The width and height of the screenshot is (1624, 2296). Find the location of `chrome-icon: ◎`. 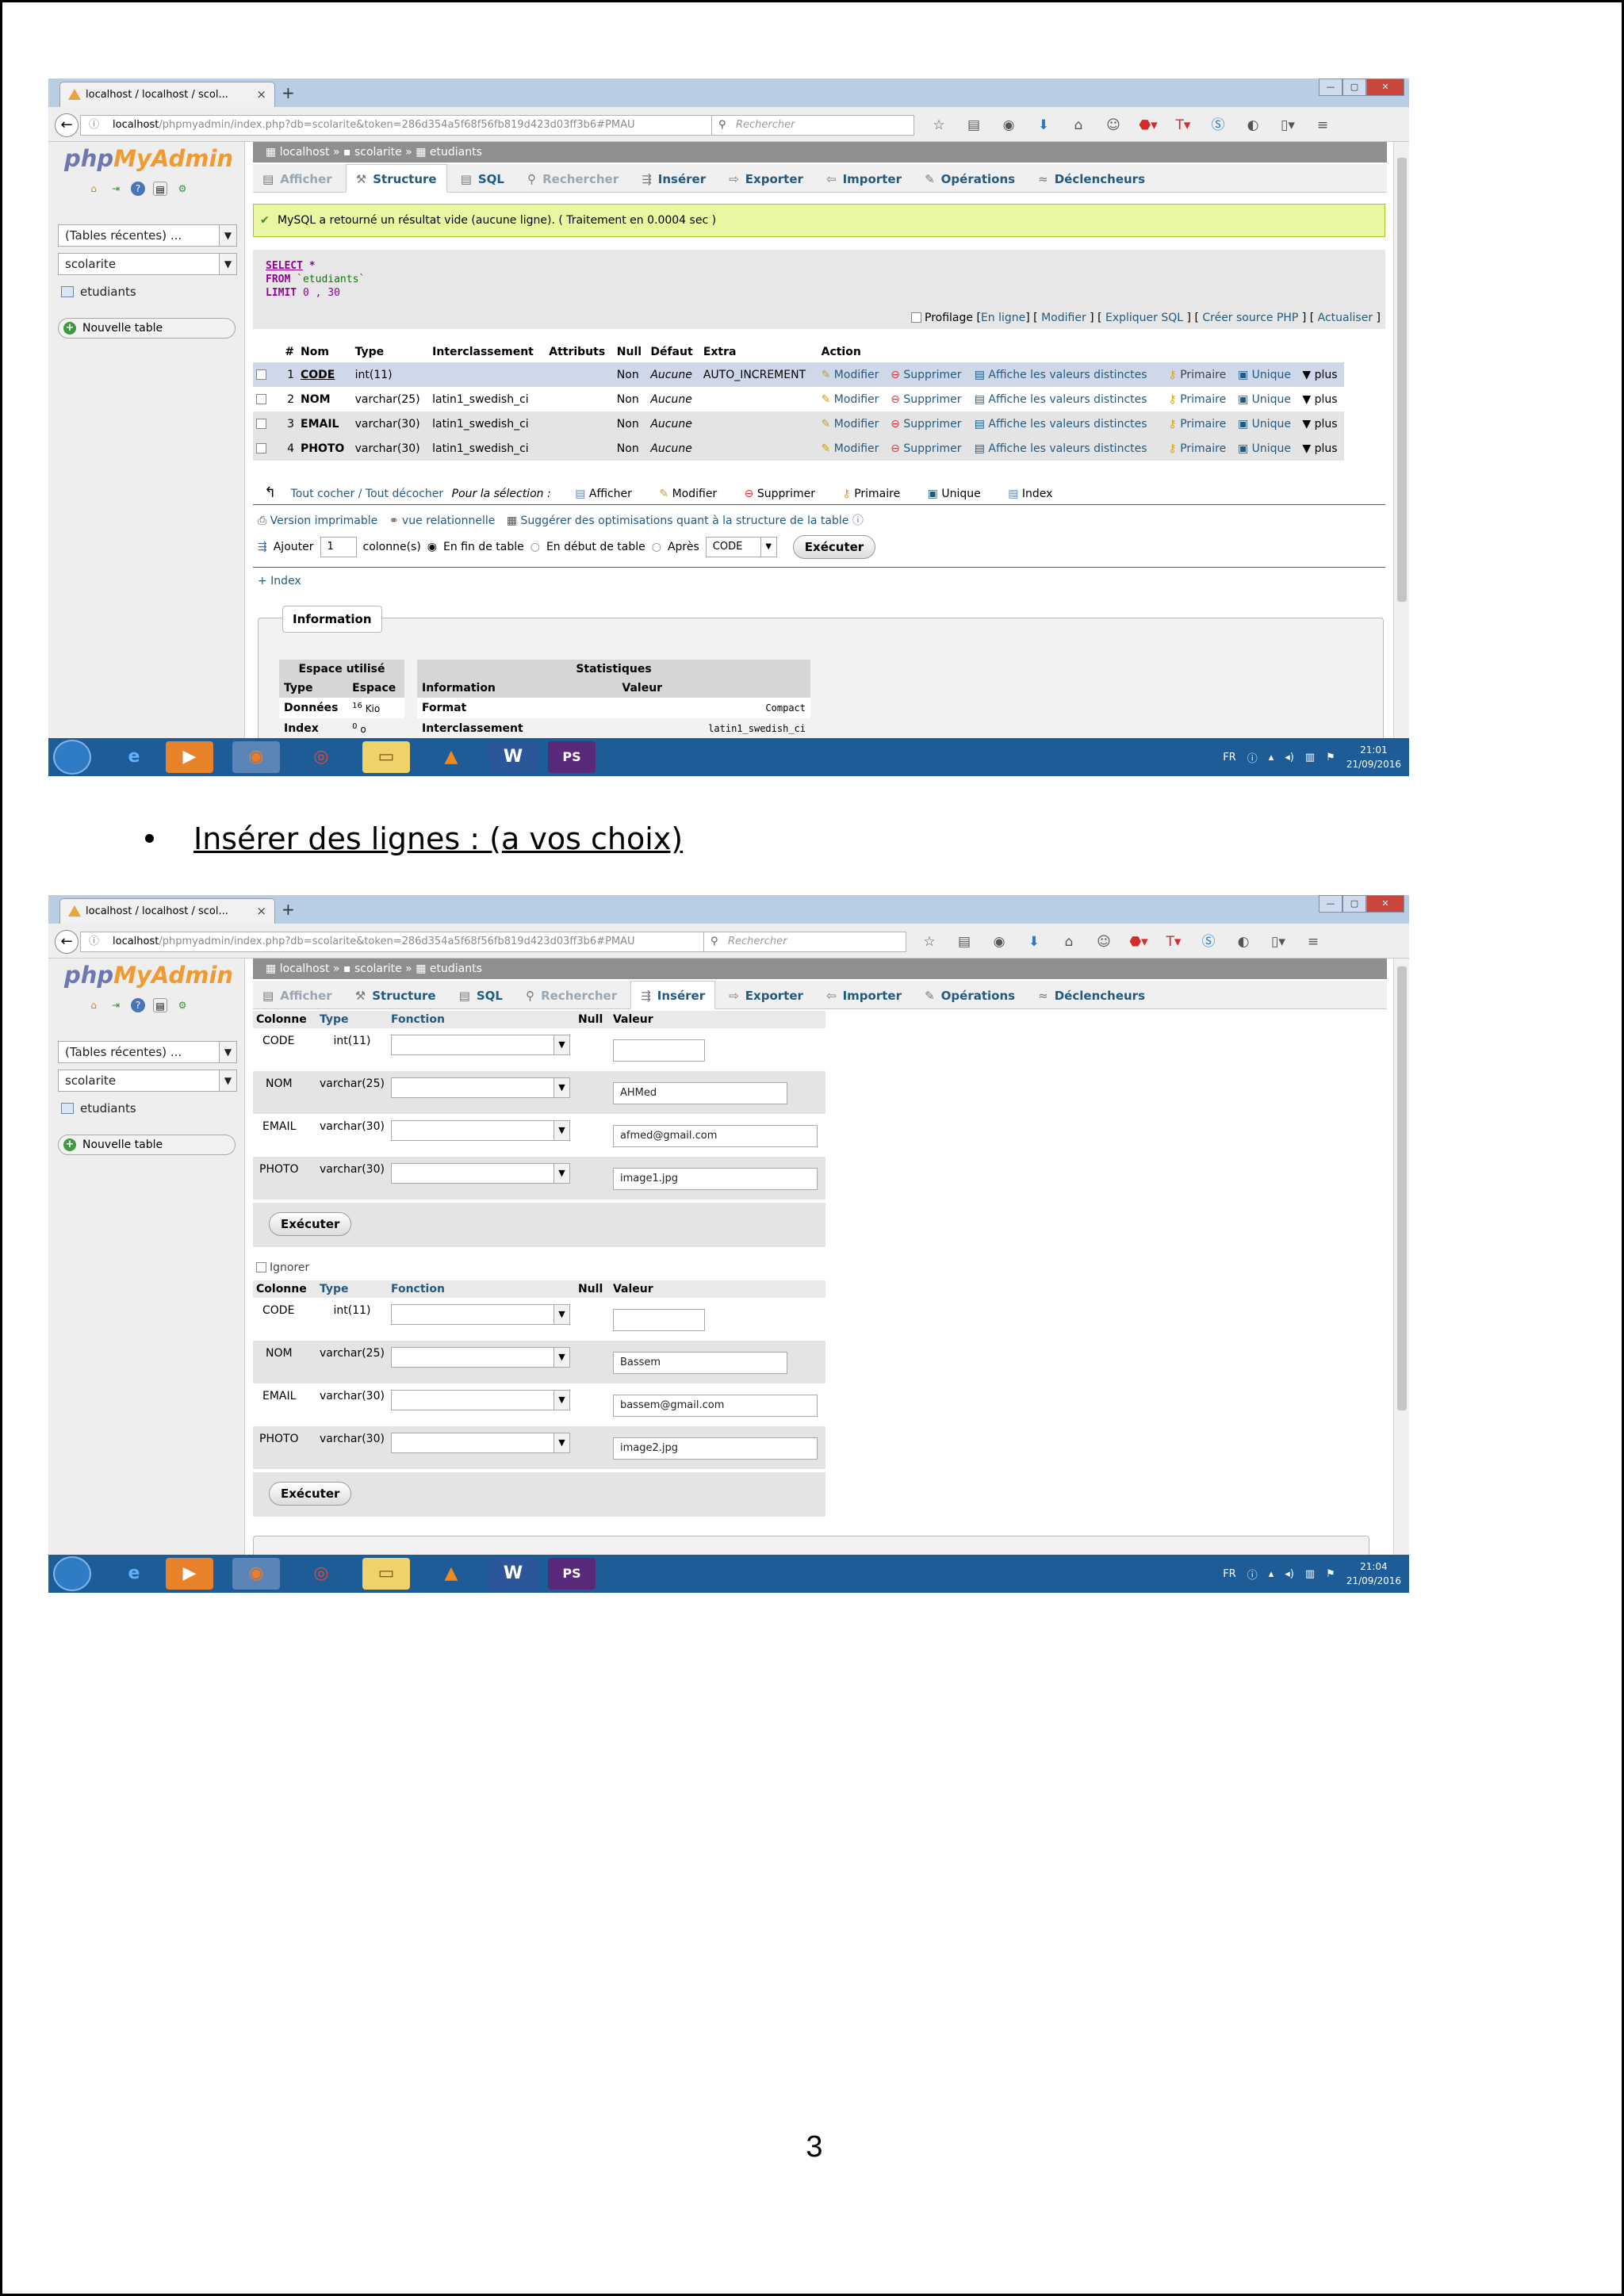

chrome-icon: ◎ is located at coordinates (321, 757).